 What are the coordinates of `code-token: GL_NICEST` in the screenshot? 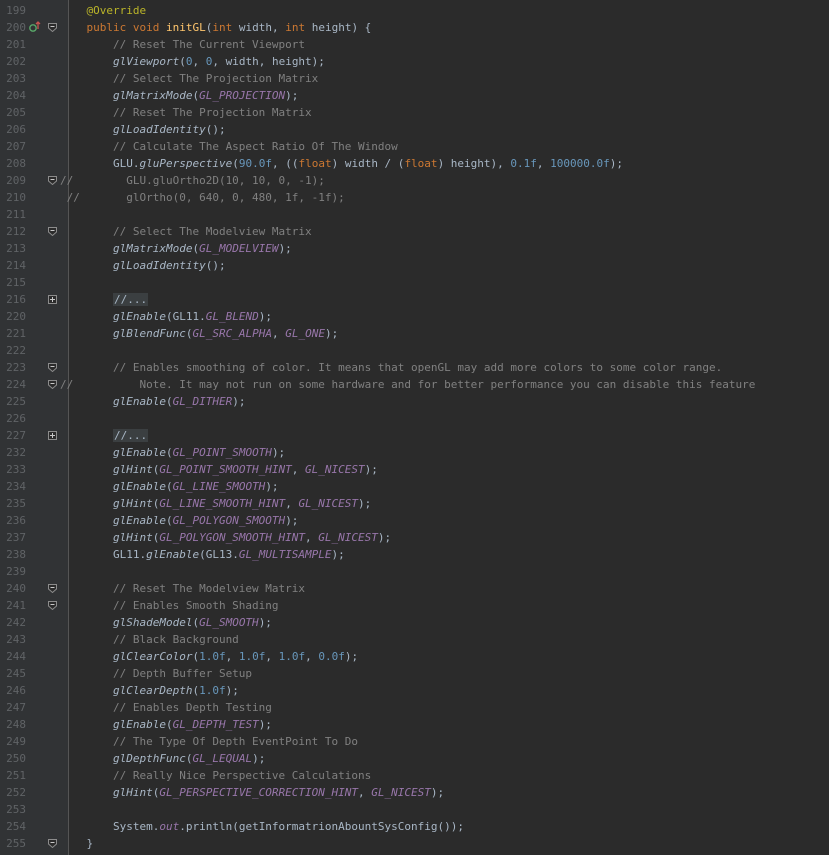 It's located at (348, 537).